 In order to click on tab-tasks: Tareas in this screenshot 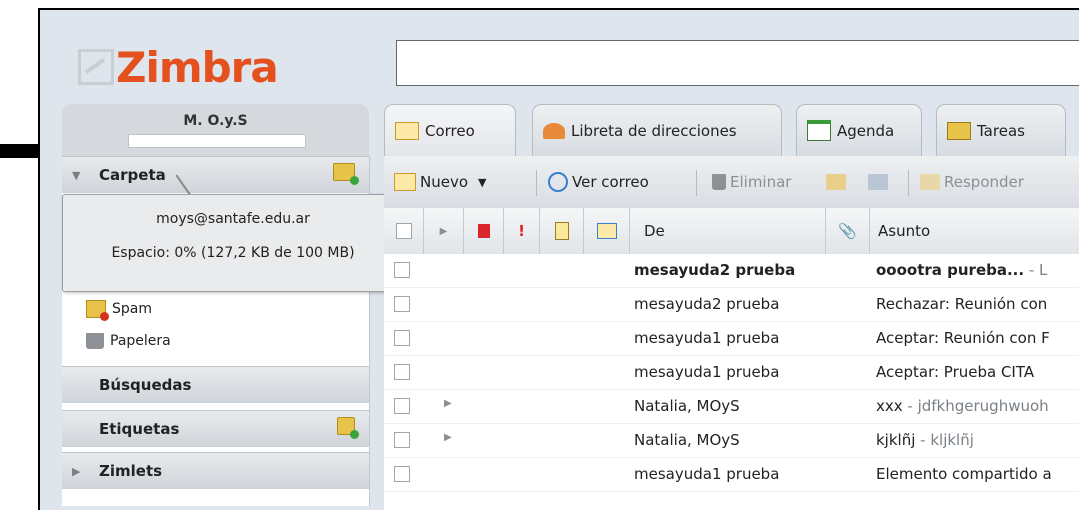, I will do `click(1001, 130)`.